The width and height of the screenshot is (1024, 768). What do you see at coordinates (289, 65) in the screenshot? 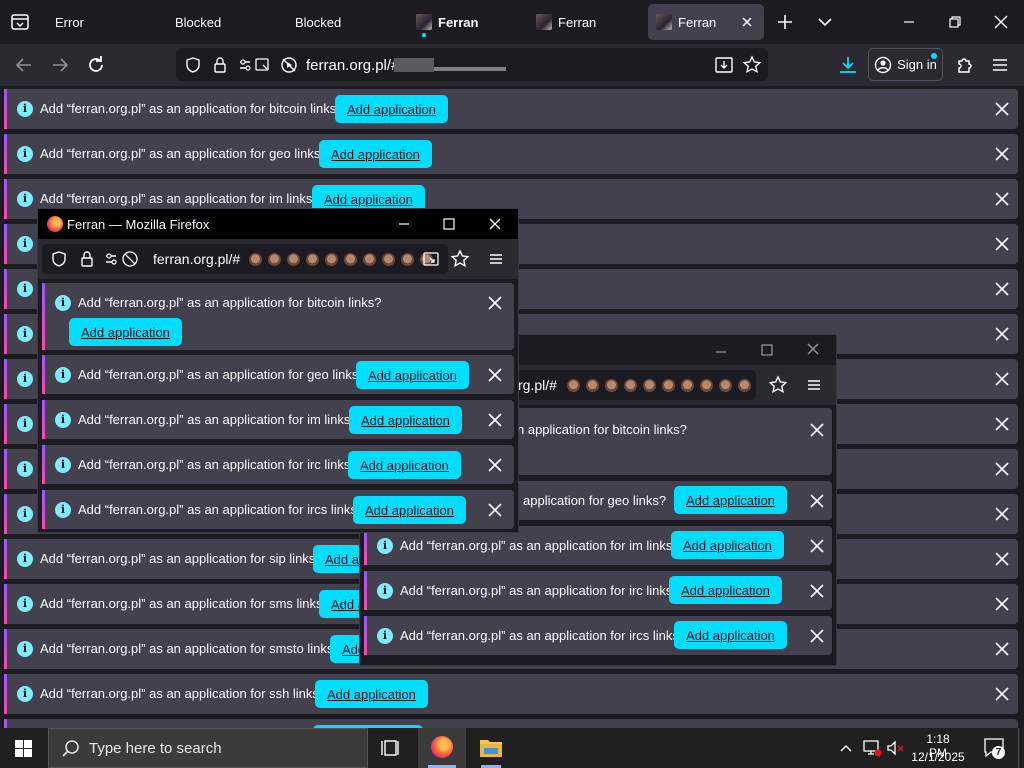
I see `autoplay-blocked-icon` at bounding box center [289, 65].